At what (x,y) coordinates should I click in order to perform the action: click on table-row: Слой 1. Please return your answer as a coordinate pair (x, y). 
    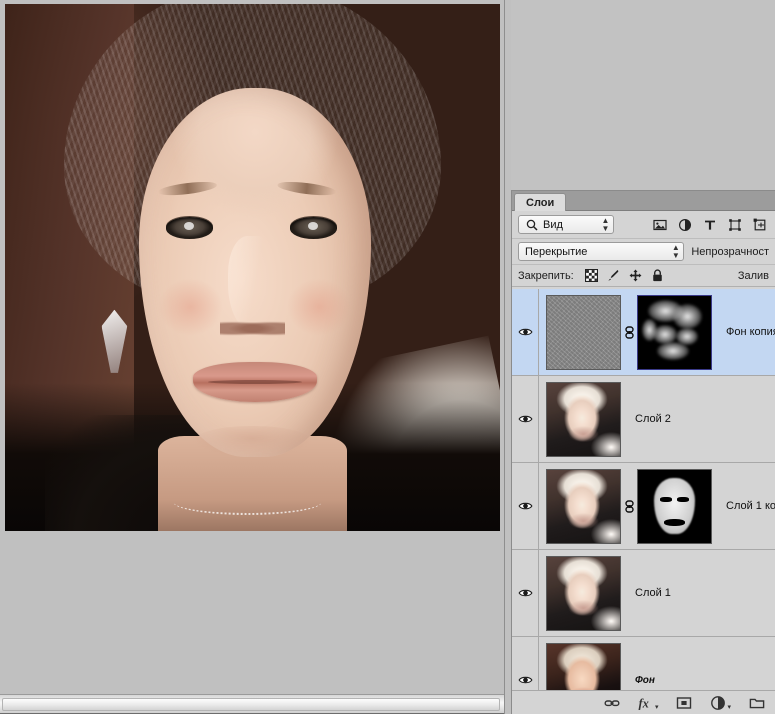
    Looking at the image, I should click on (643, 593).